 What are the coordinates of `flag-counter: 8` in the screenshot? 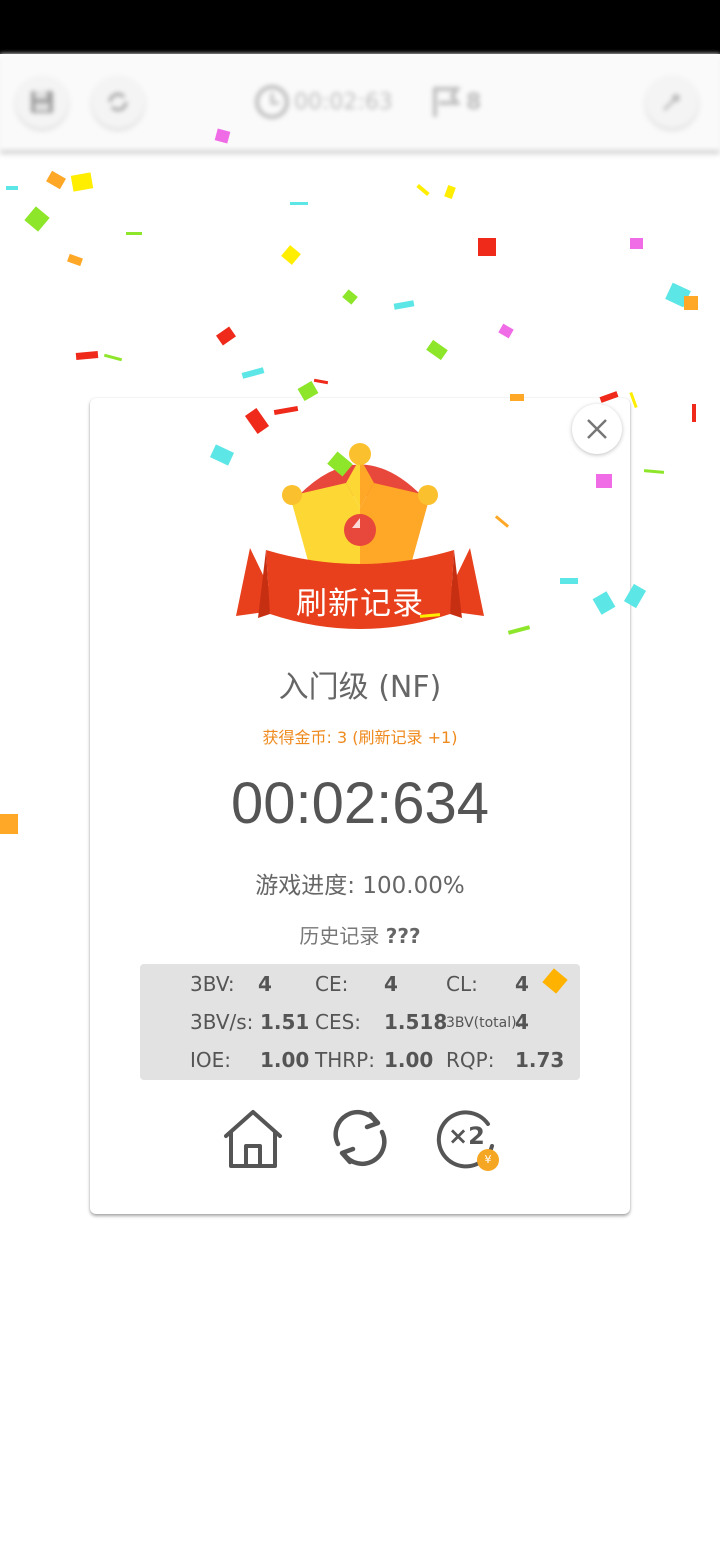 It's located at (455, 102).